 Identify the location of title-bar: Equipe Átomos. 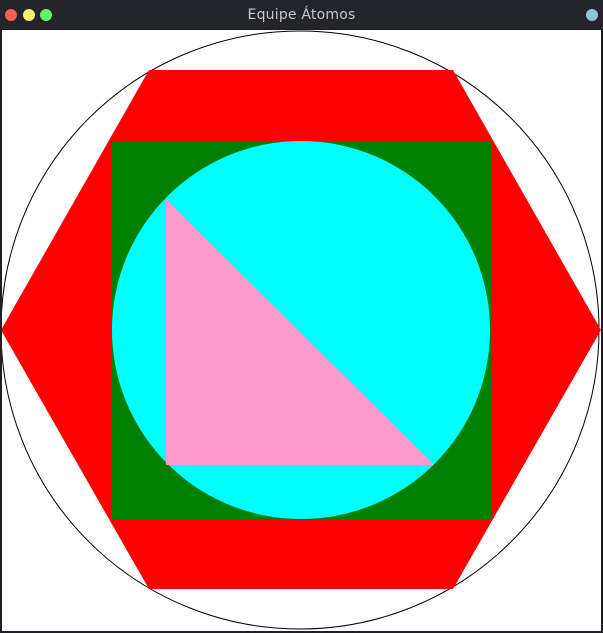
(301, 15).